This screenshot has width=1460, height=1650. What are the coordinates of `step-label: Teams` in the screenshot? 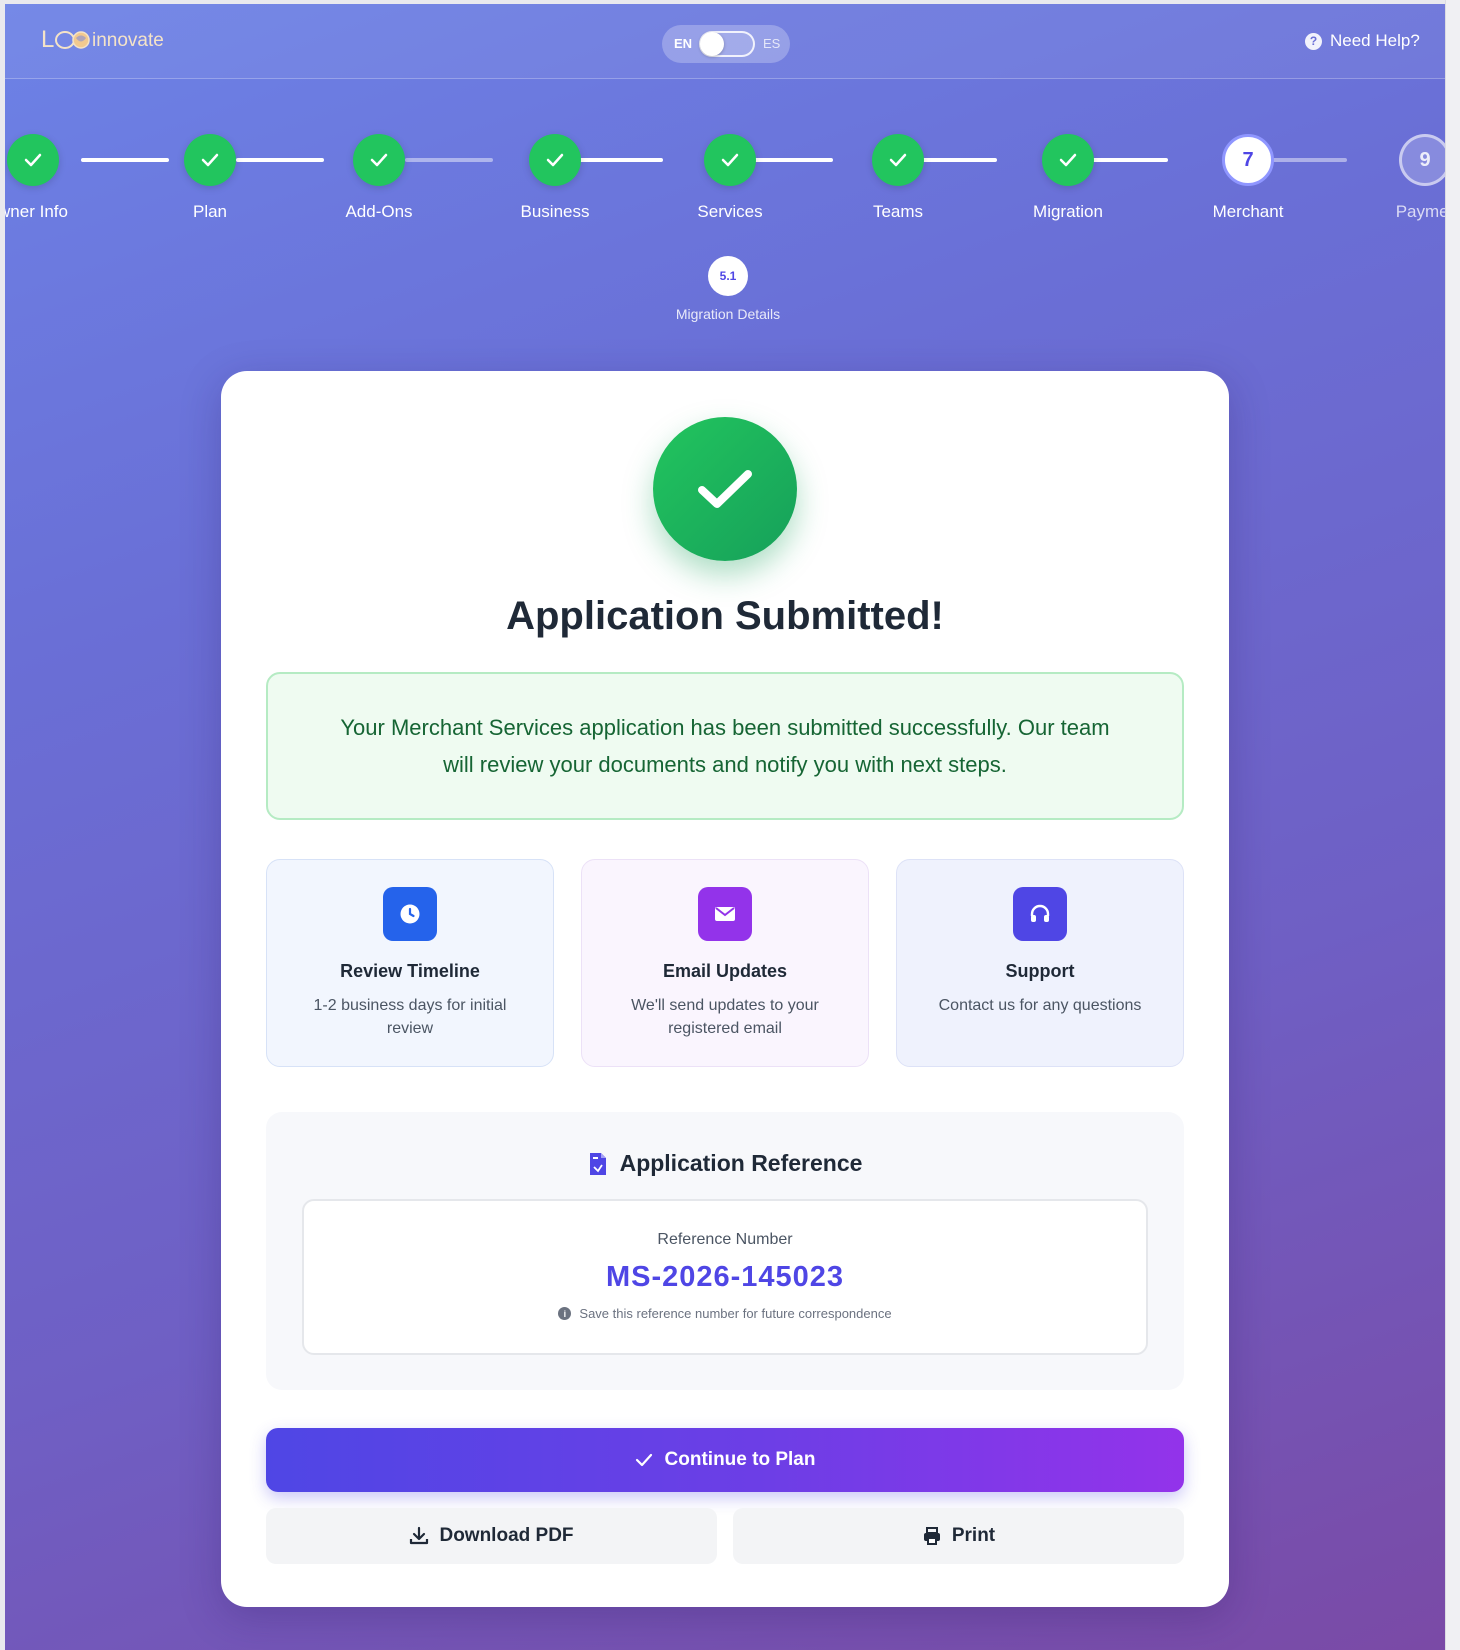 It's located at (898, 211).